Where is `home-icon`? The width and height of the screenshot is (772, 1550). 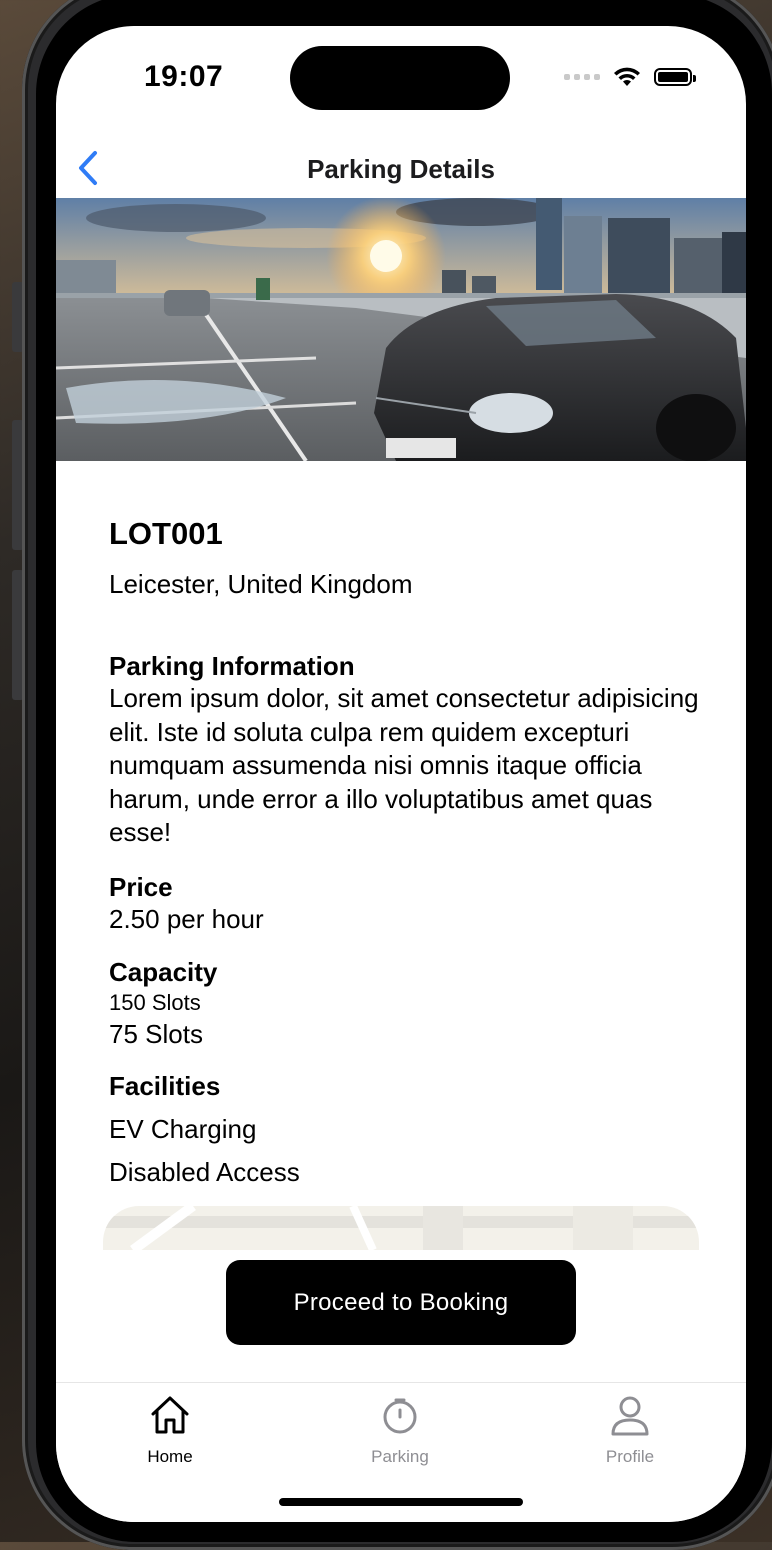 home-icon is located at coordinates (170, 1415).